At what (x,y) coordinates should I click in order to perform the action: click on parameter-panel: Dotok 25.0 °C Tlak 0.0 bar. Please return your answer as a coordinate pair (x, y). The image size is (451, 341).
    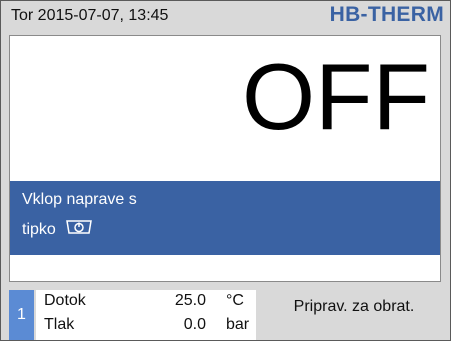
    Looking at the image, I should click on (146, 315).